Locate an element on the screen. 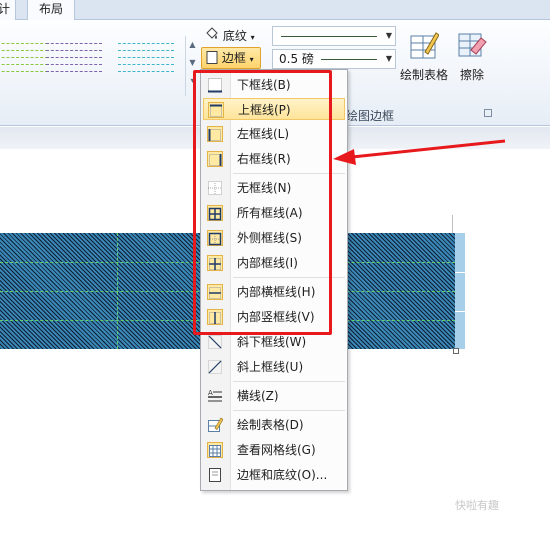 This screenshot has width=550, height=550. watermark: 快啦有趣 is located at coordinates (477, 505).